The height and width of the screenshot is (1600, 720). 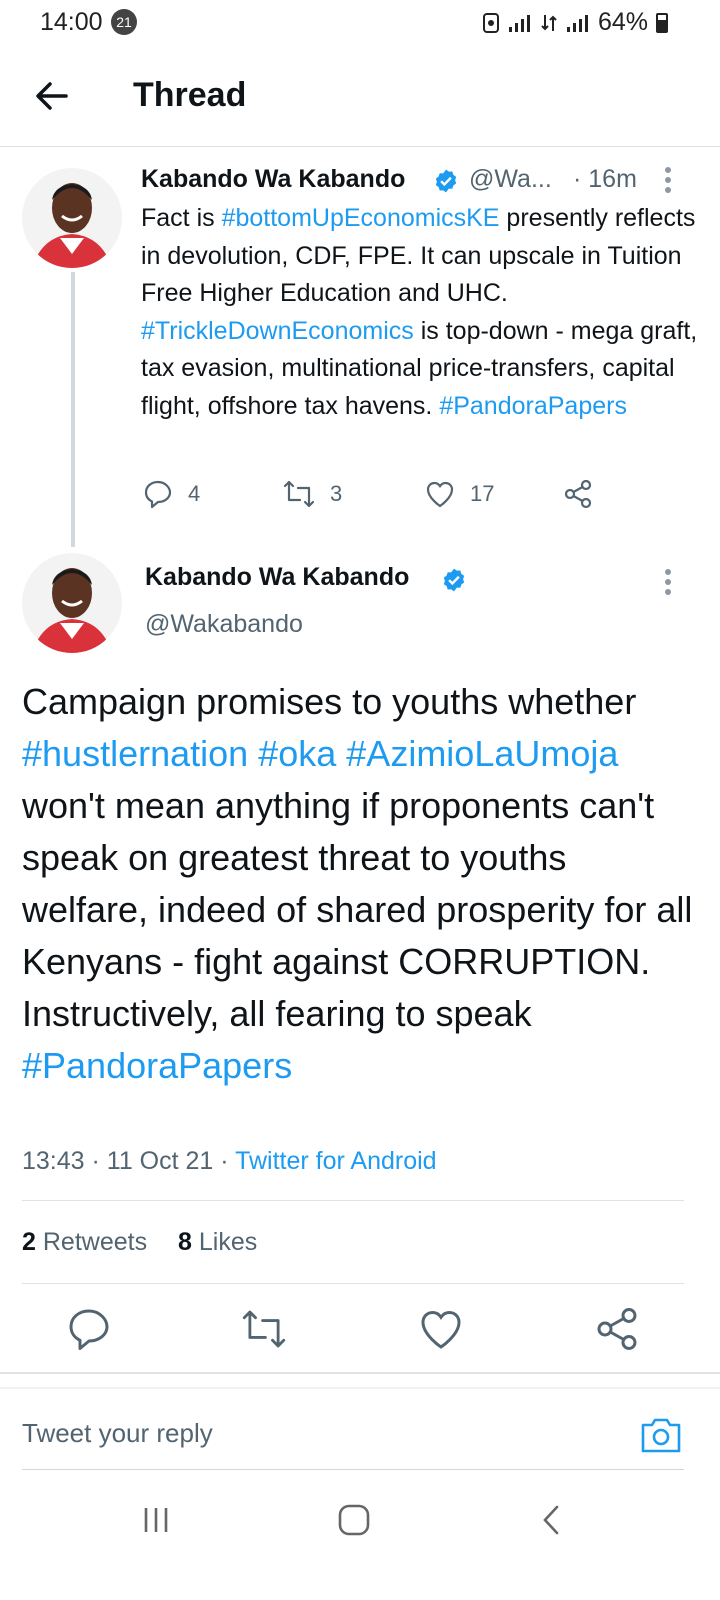 What do you see at coordinates (336, 493) in the screenshot?
I see `retweet-count: 3` at bounding box center [336, 493].